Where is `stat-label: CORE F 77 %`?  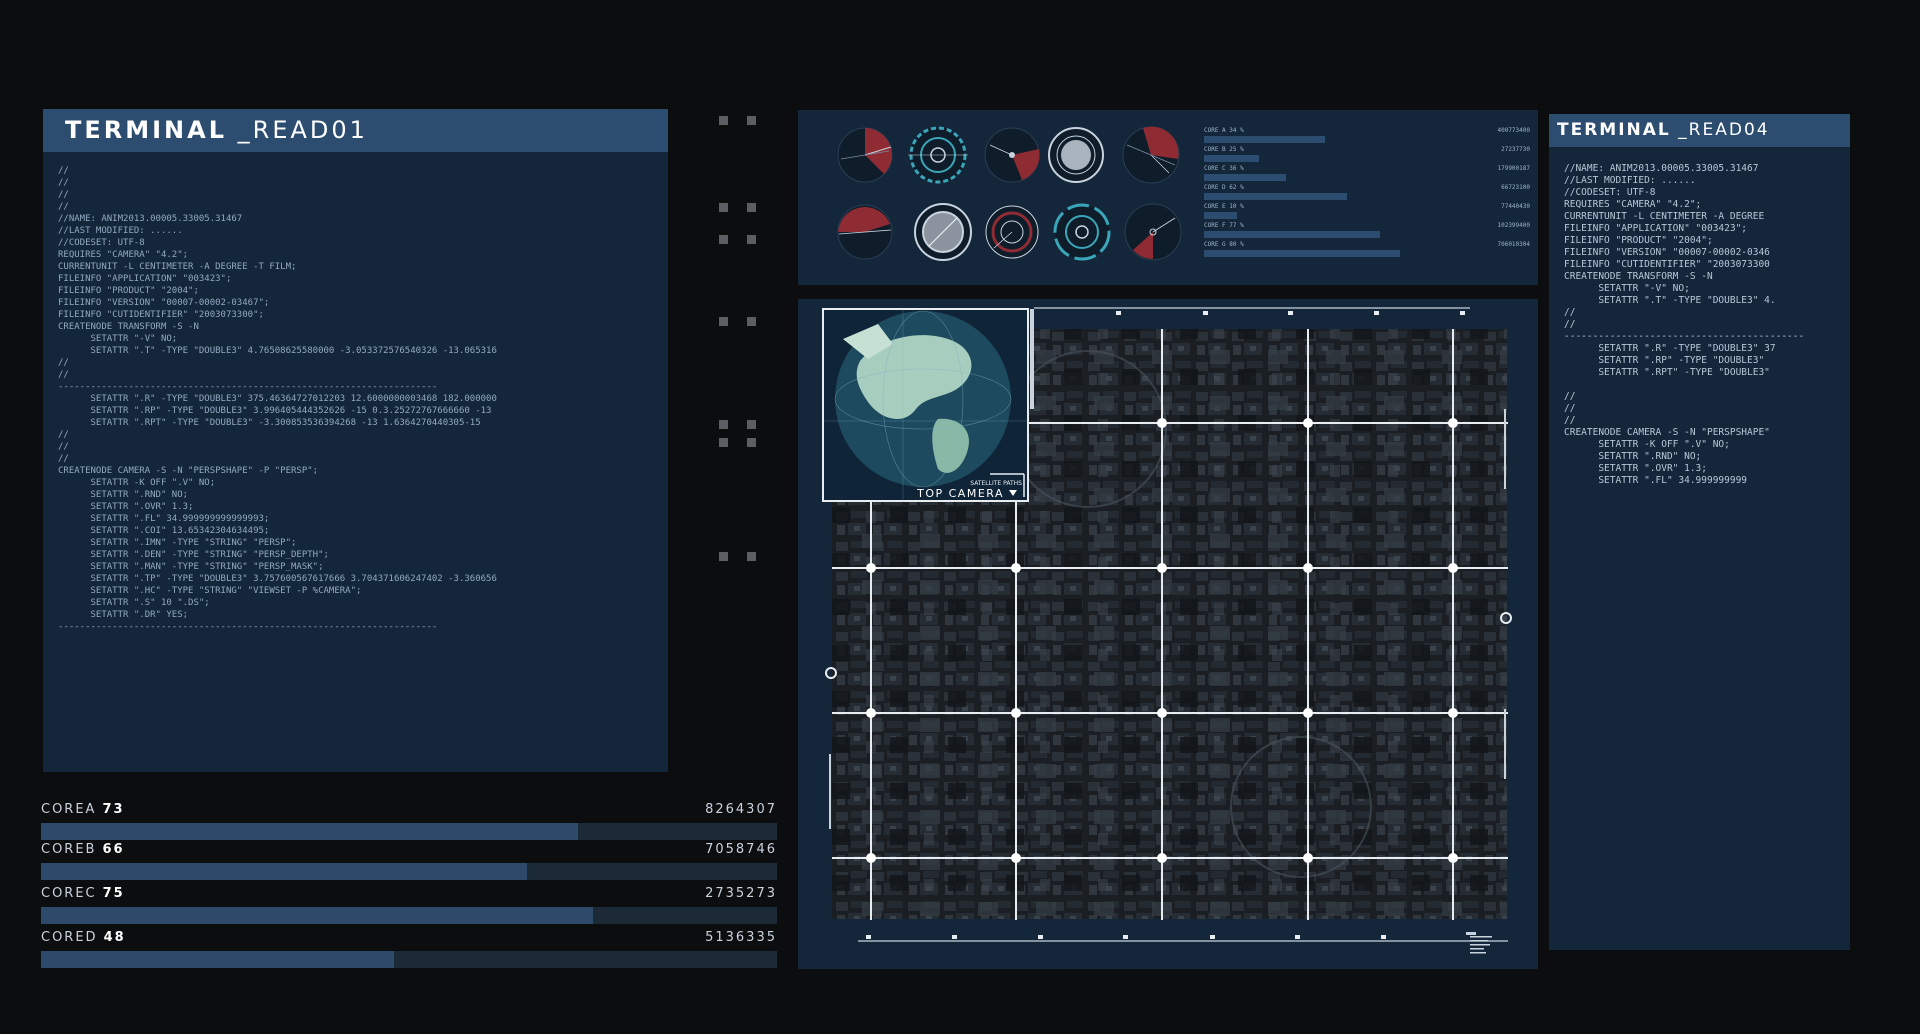 stat-label: CORE F 77 % is located at coordinates (1224, 225).